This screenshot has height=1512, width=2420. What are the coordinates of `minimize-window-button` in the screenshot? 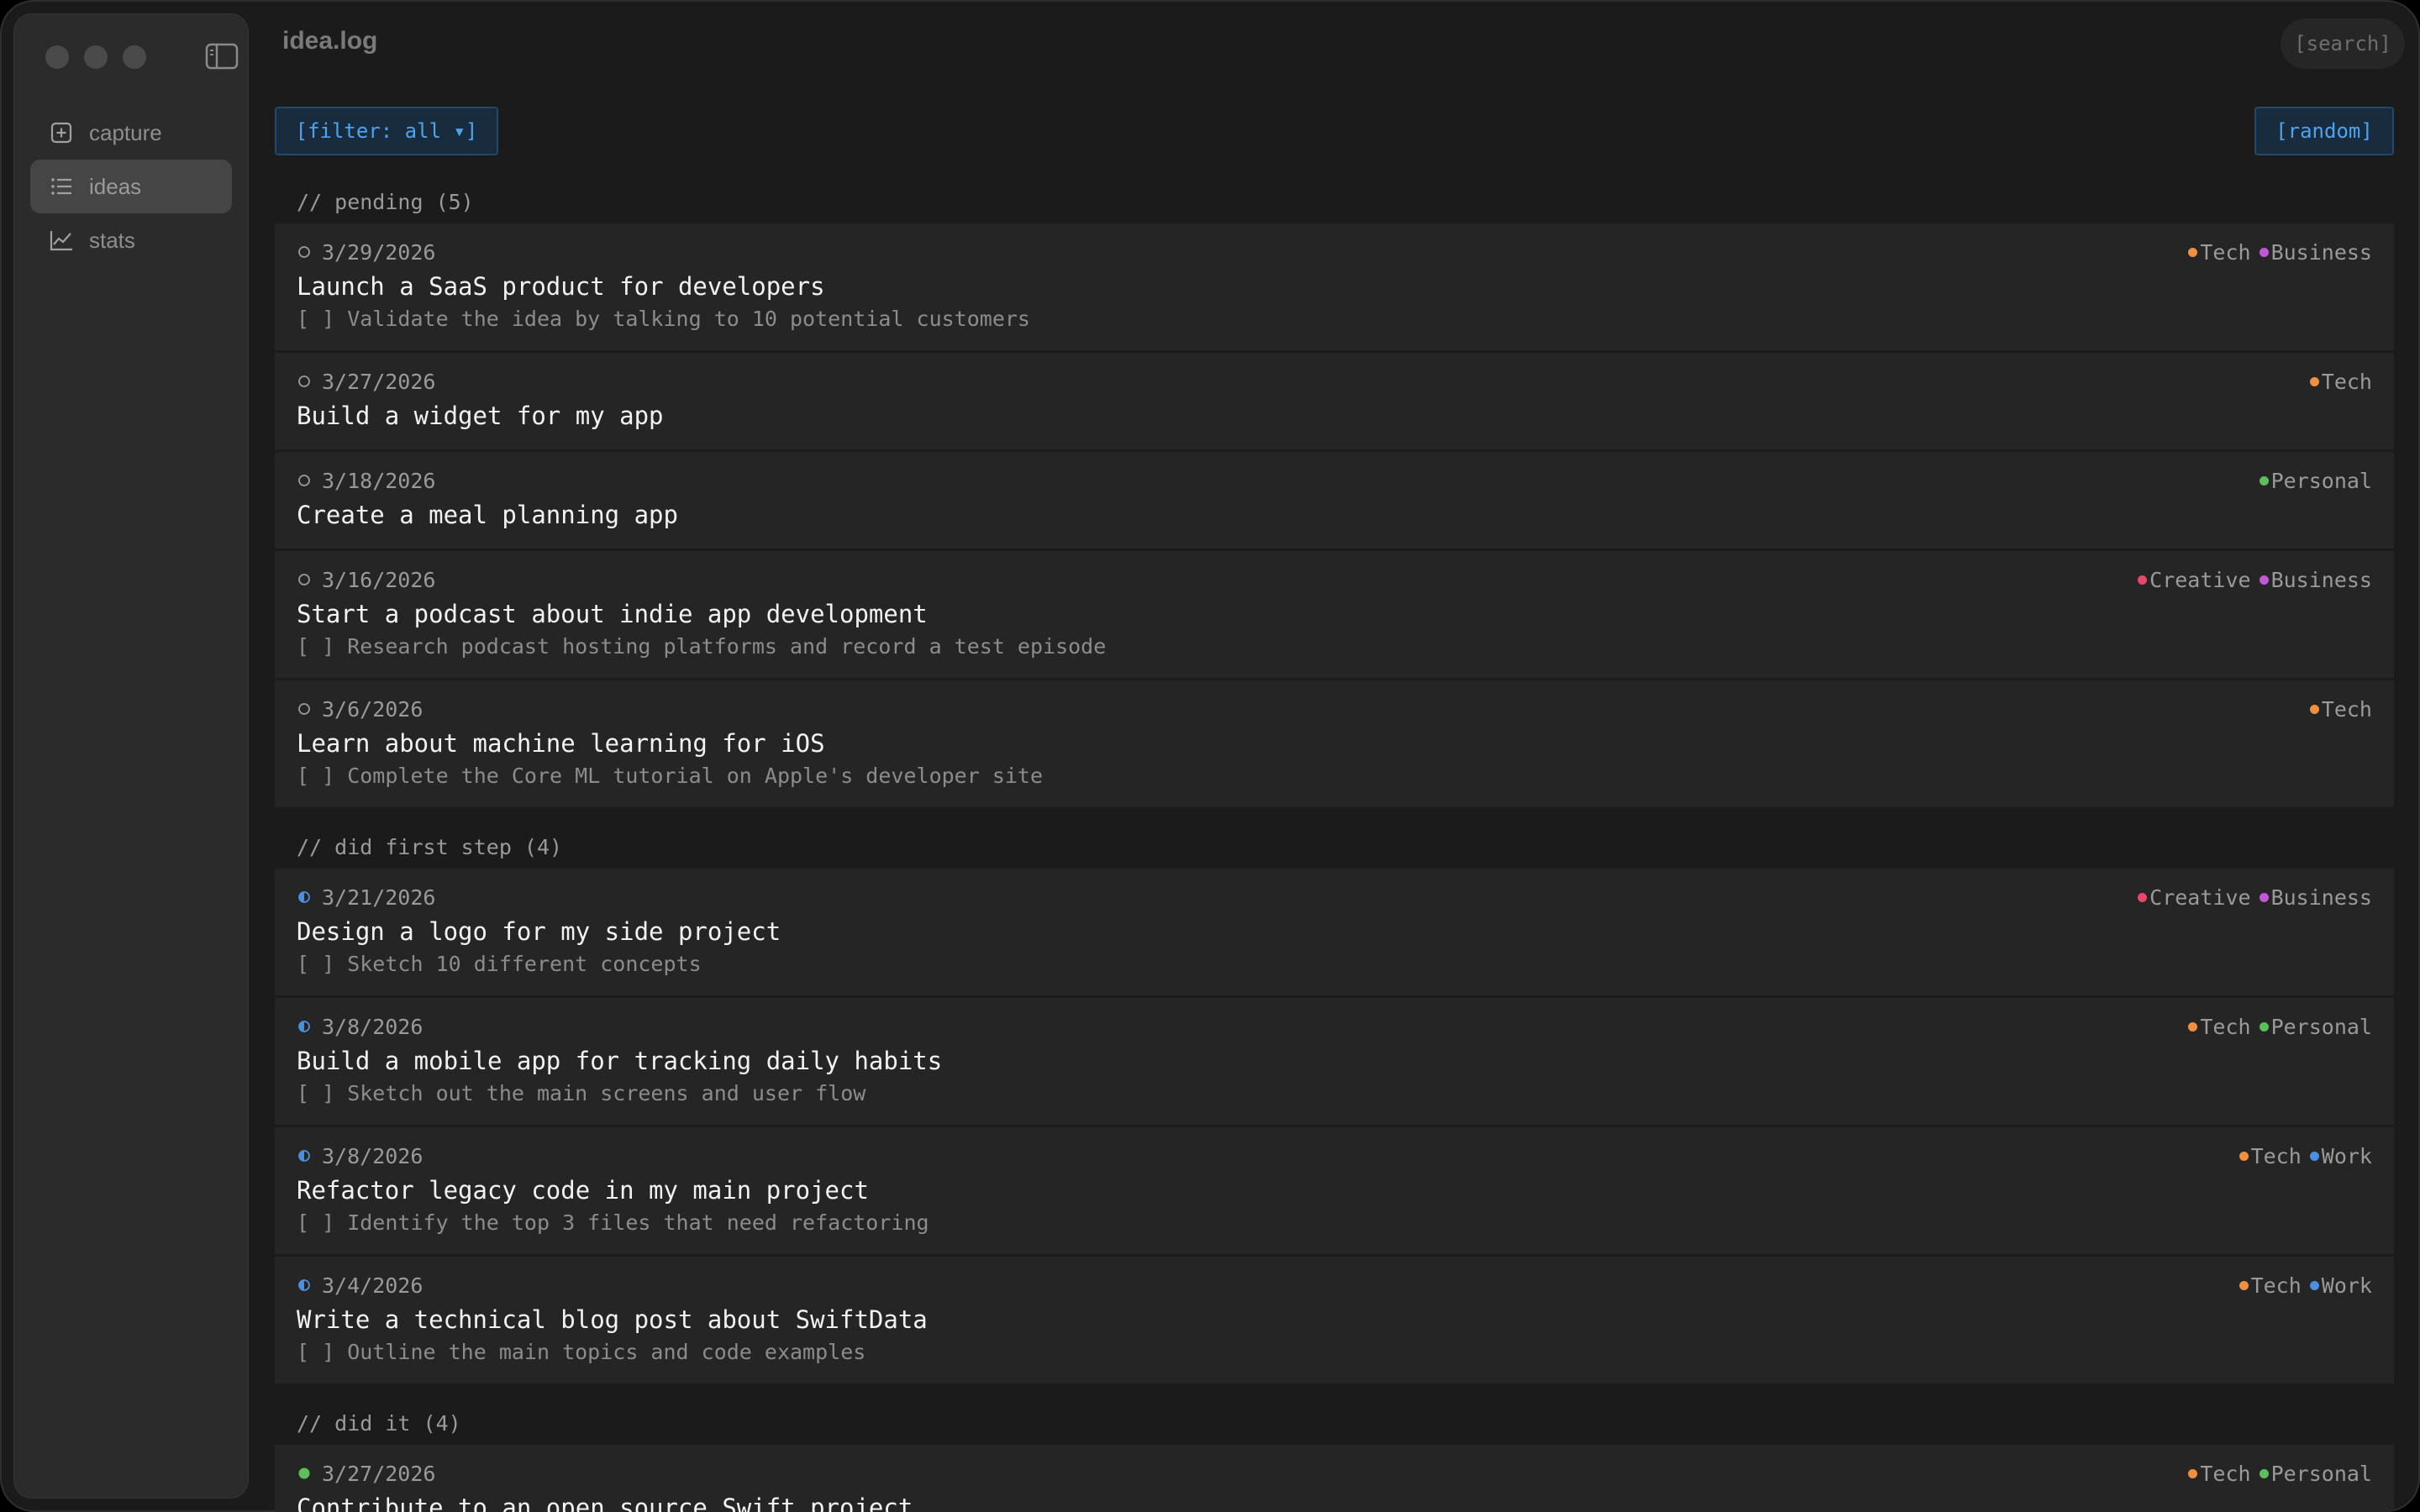 It's located at (96, 57).